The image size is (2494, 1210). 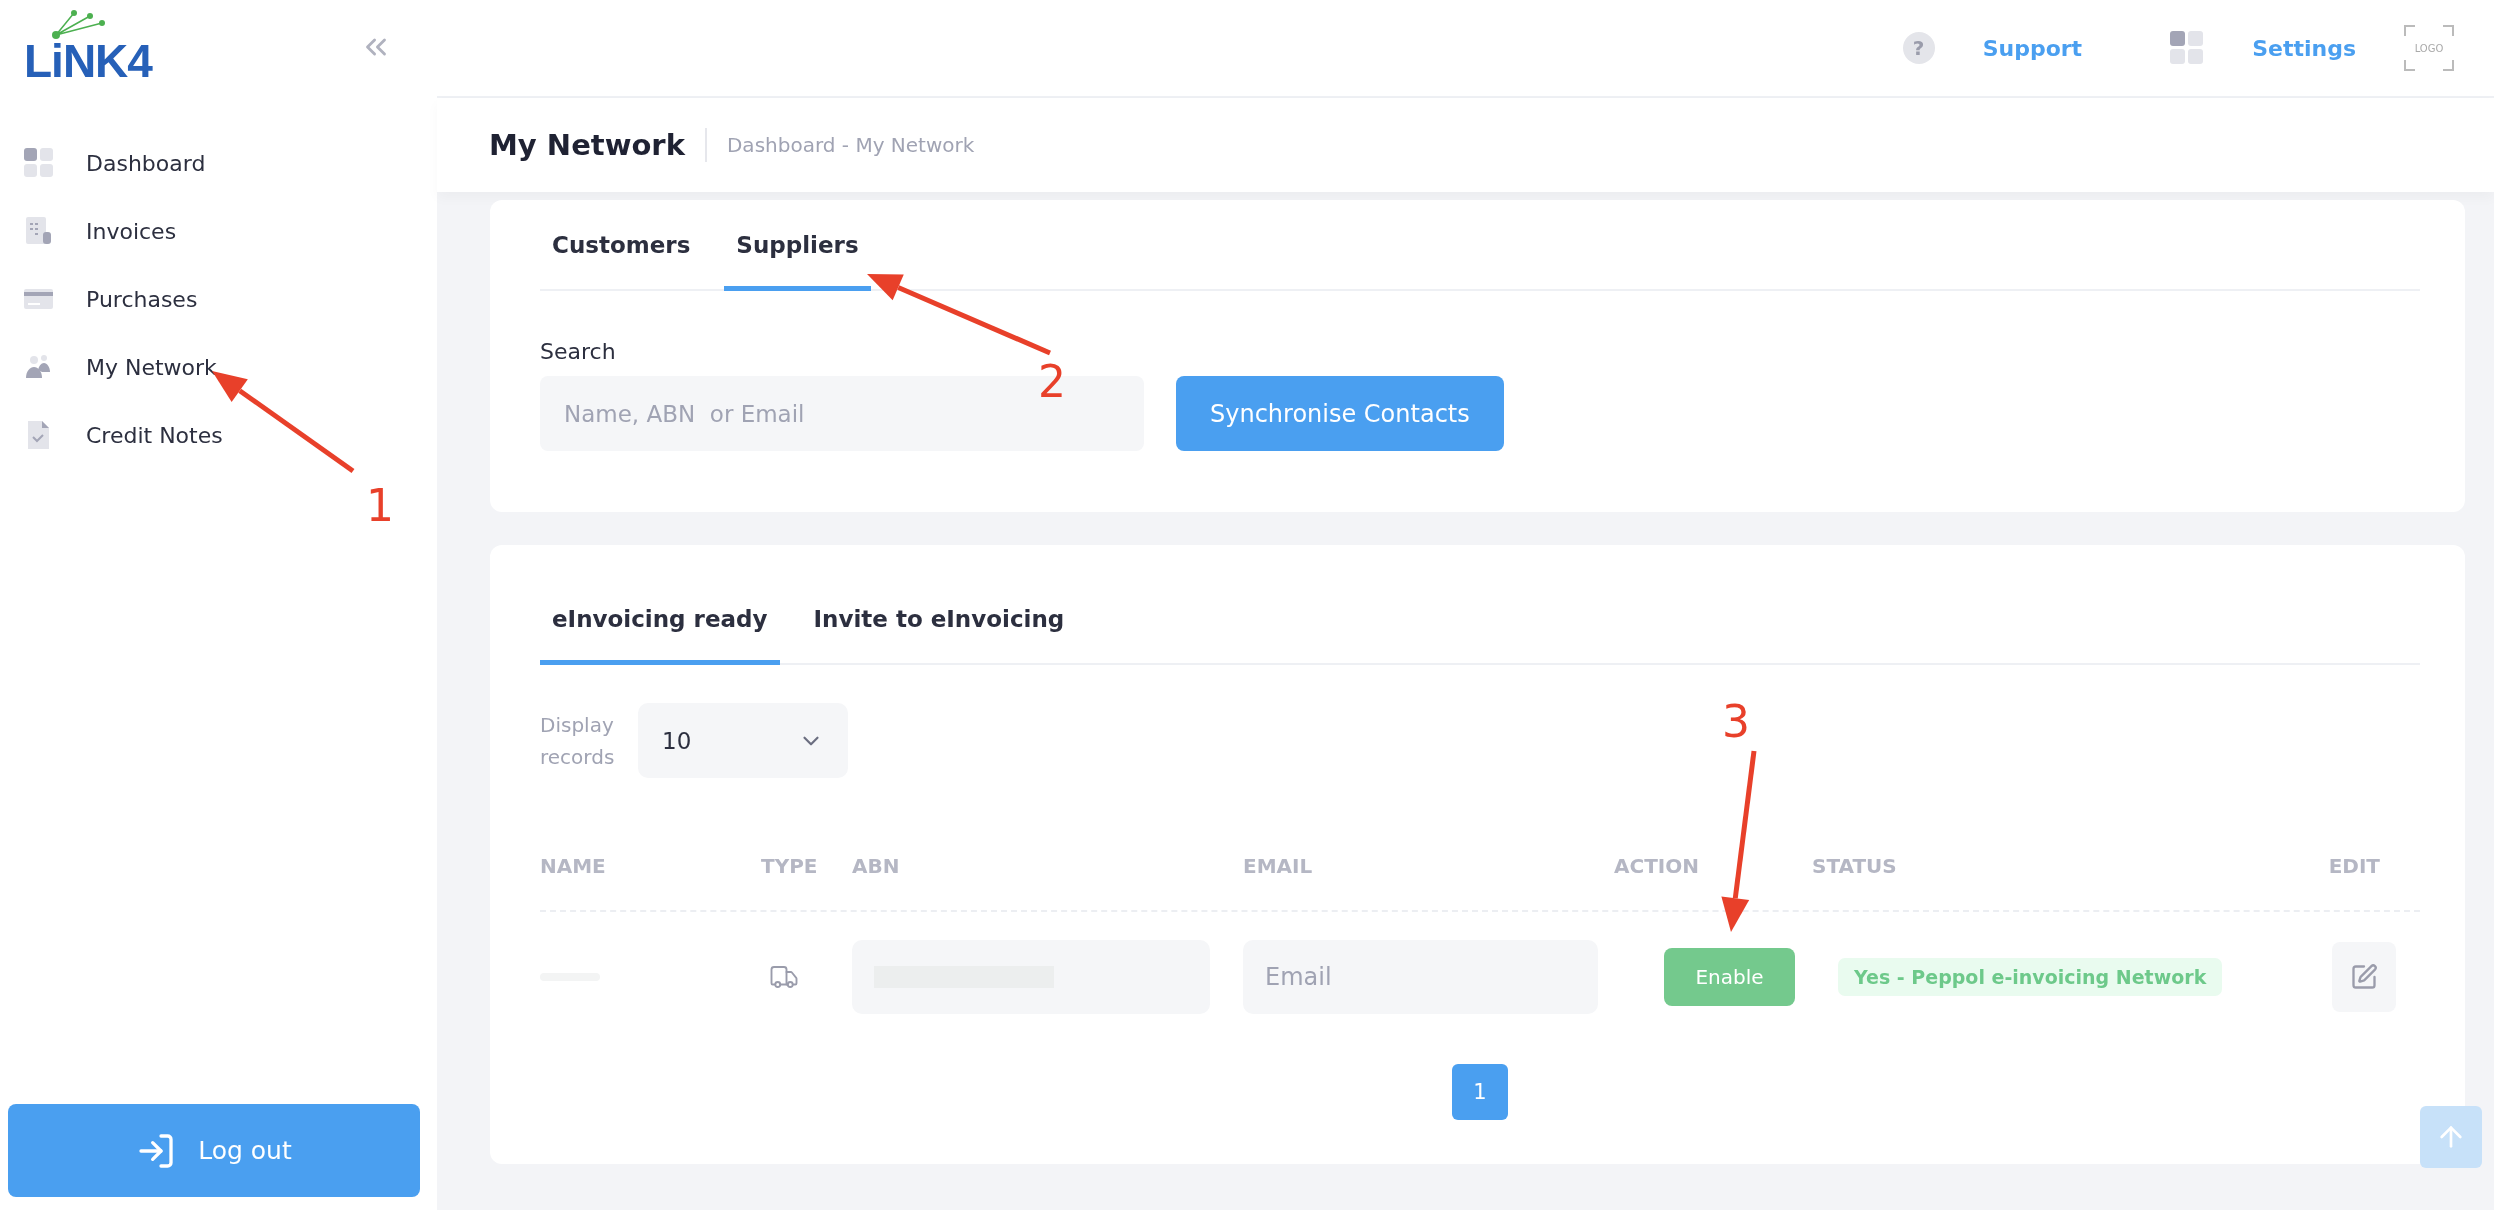 I want to click on sidebar-item: My Network, so click(x=218, y=367).